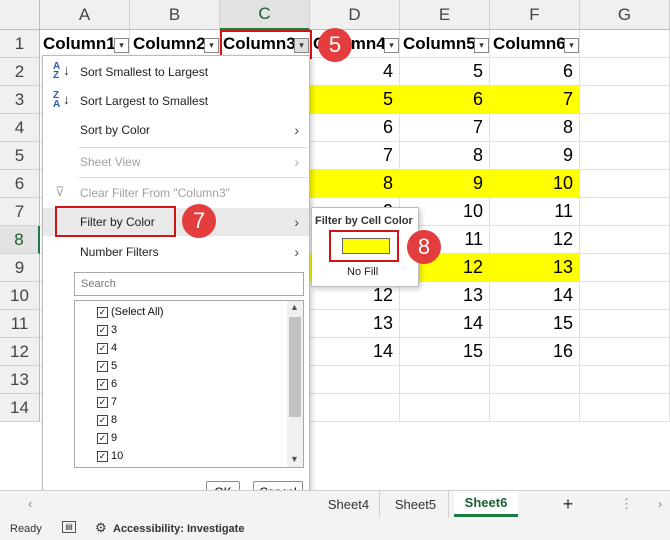 Image resolution: width=670 pixels, height=540 pixels. What do you see at coordinates (178, 529) in the screenshot?
I see `accessibility-status: Accessibility: Investigate` at bounding box center [178, 529].